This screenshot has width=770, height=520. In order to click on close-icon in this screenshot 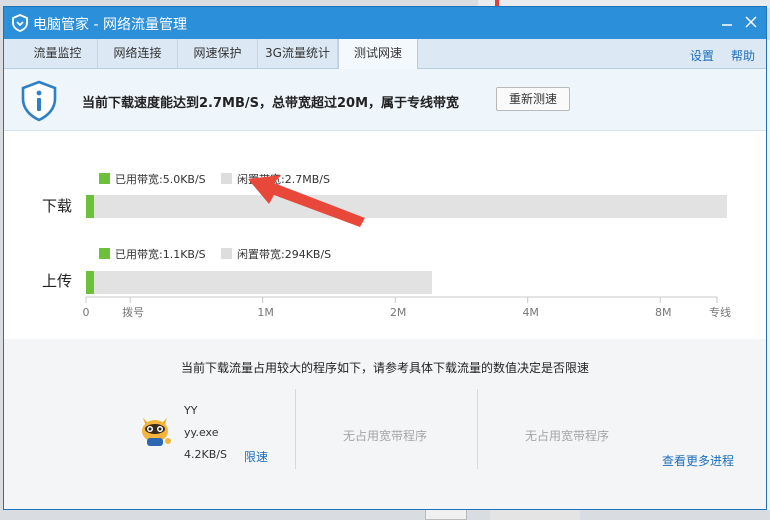, I will do `click(751, 22)`.